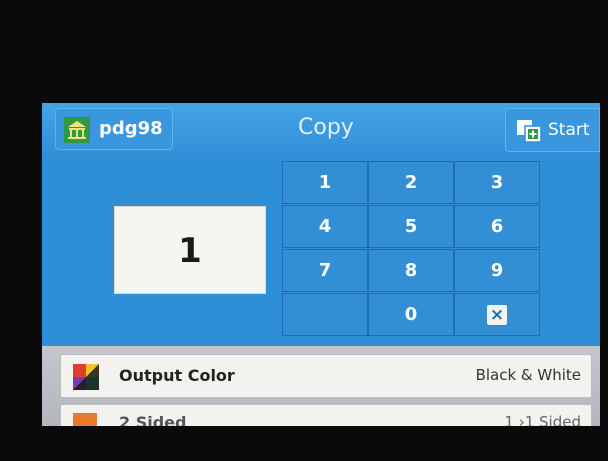  Describe the element at coordinates (77, 130) in the screenshot. I see `building-icon` at that location.